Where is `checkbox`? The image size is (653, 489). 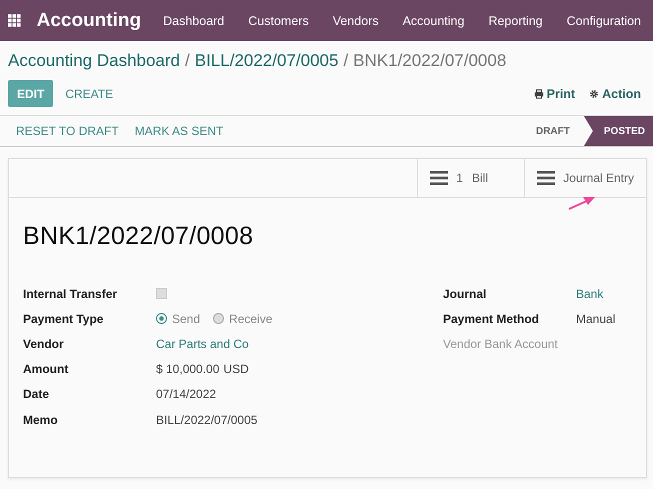 checkbox is located at coordinates (161, 294).